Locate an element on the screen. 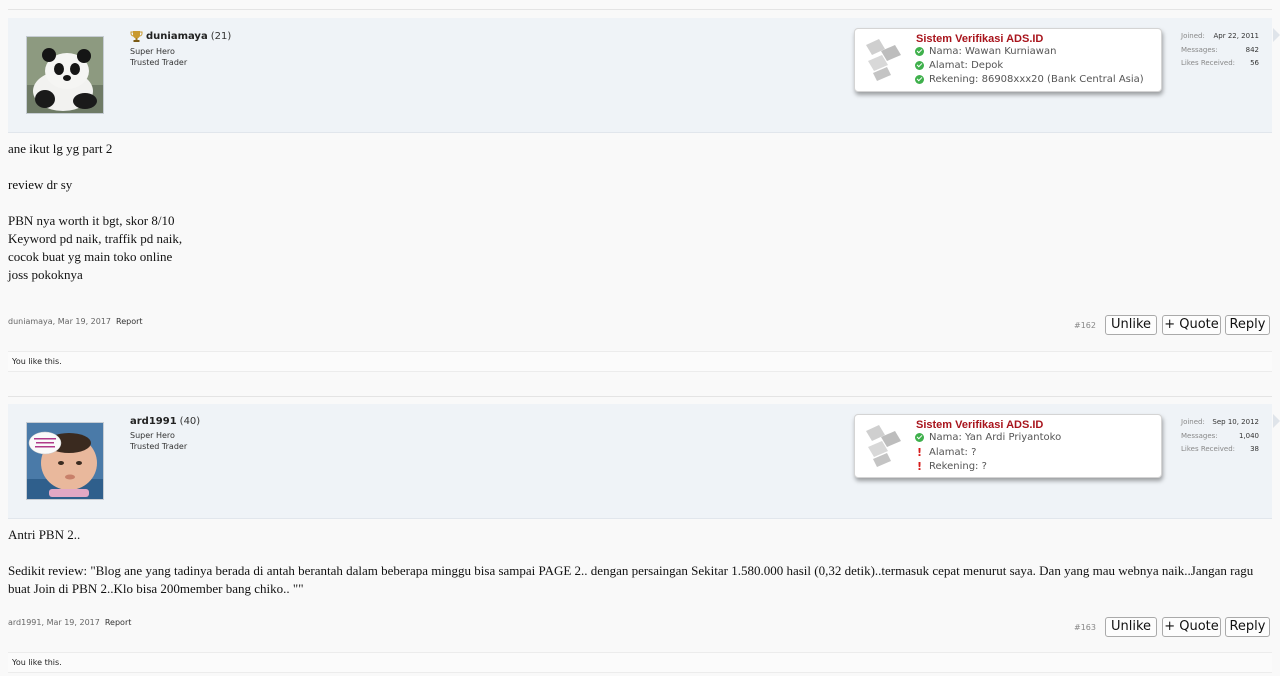 The image size is (1280, 676). user-count: (40) is located at coordinates (190, 421).